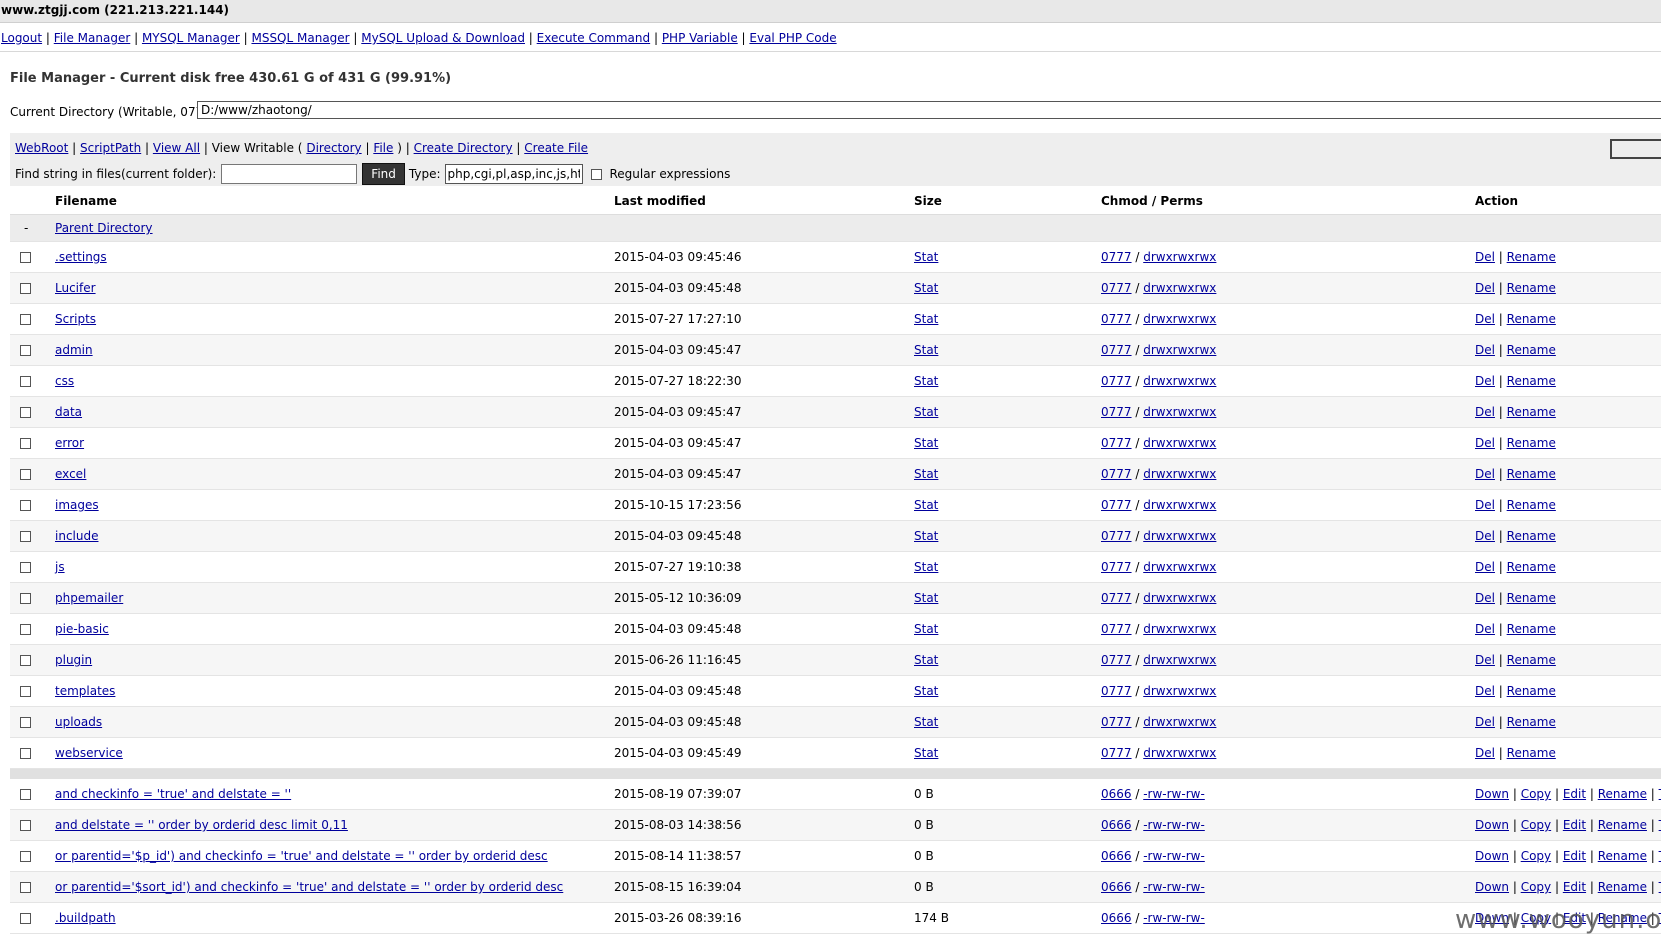  I want to click on current-directory-input, so click(929, 110).